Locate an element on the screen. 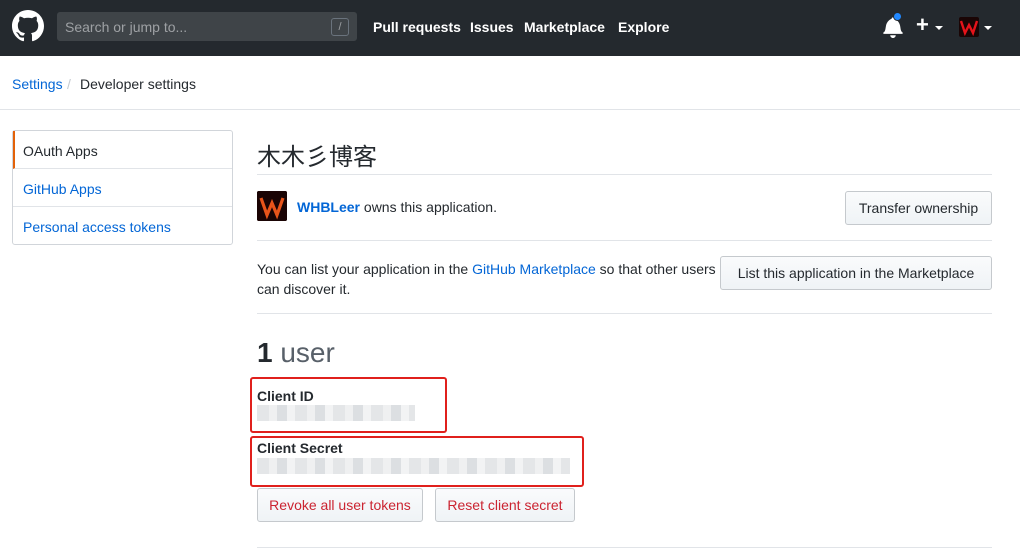  create-new-icon: + is located at coordinates (922, 25).